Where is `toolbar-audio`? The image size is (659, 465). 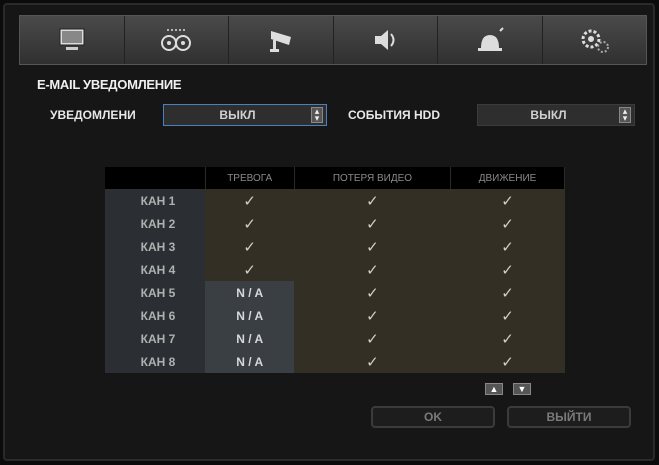 toolbar-audio is located at coordinates (385, 40).